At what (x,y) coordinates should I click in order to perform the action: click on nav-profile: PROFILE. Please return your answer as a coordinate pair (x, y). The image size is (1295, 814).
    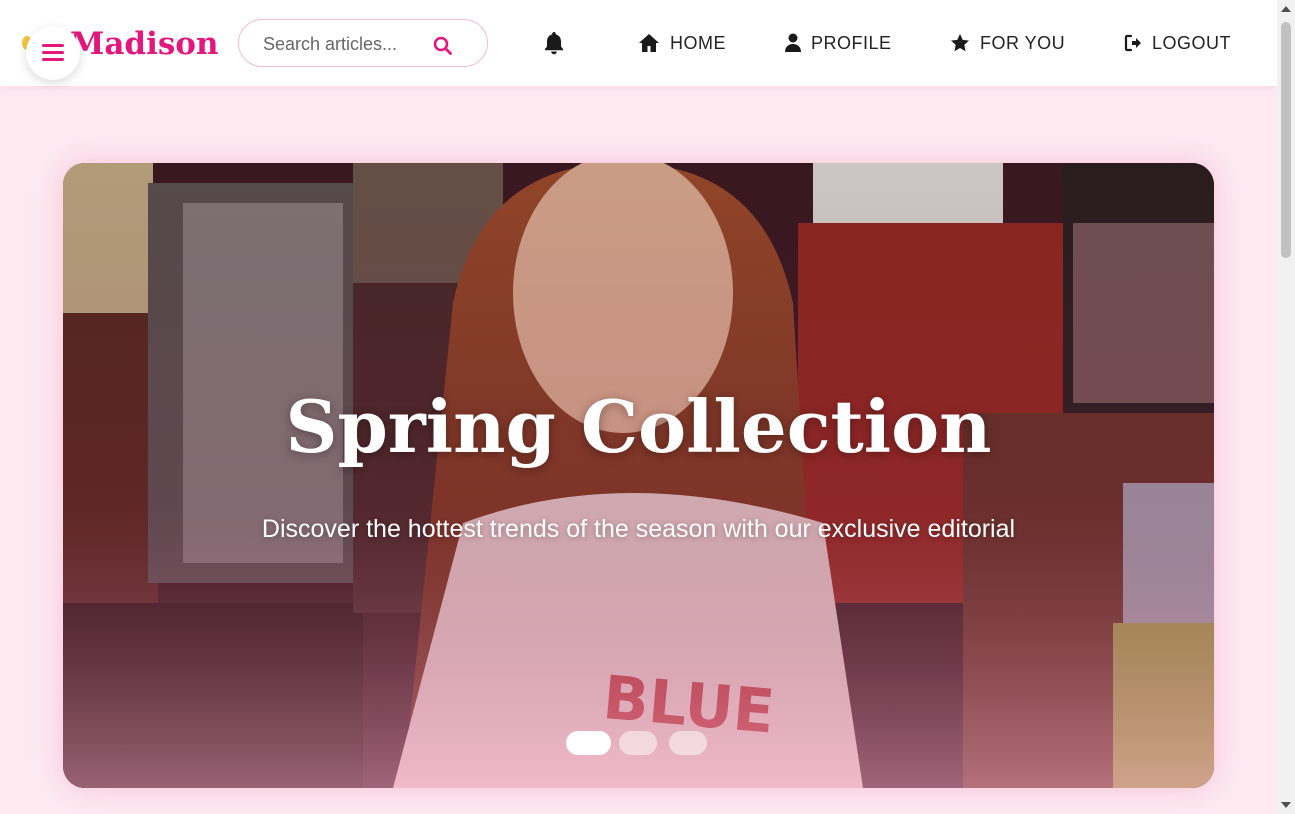
    Looking at the image, I should click on (838, 43).